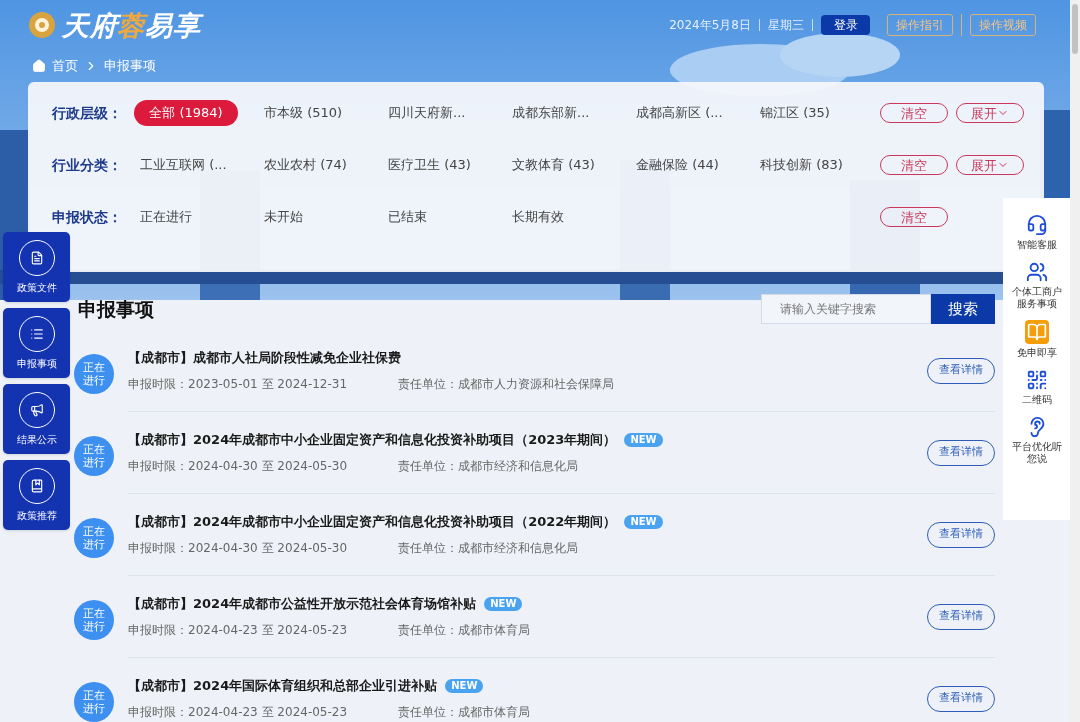 The height and width of the screenshot is (722, 1080). What do you see at coordinates (87, 217) in the screenshot?
I see `filter-label: 申报状态：` at bounding box center [87, 217].